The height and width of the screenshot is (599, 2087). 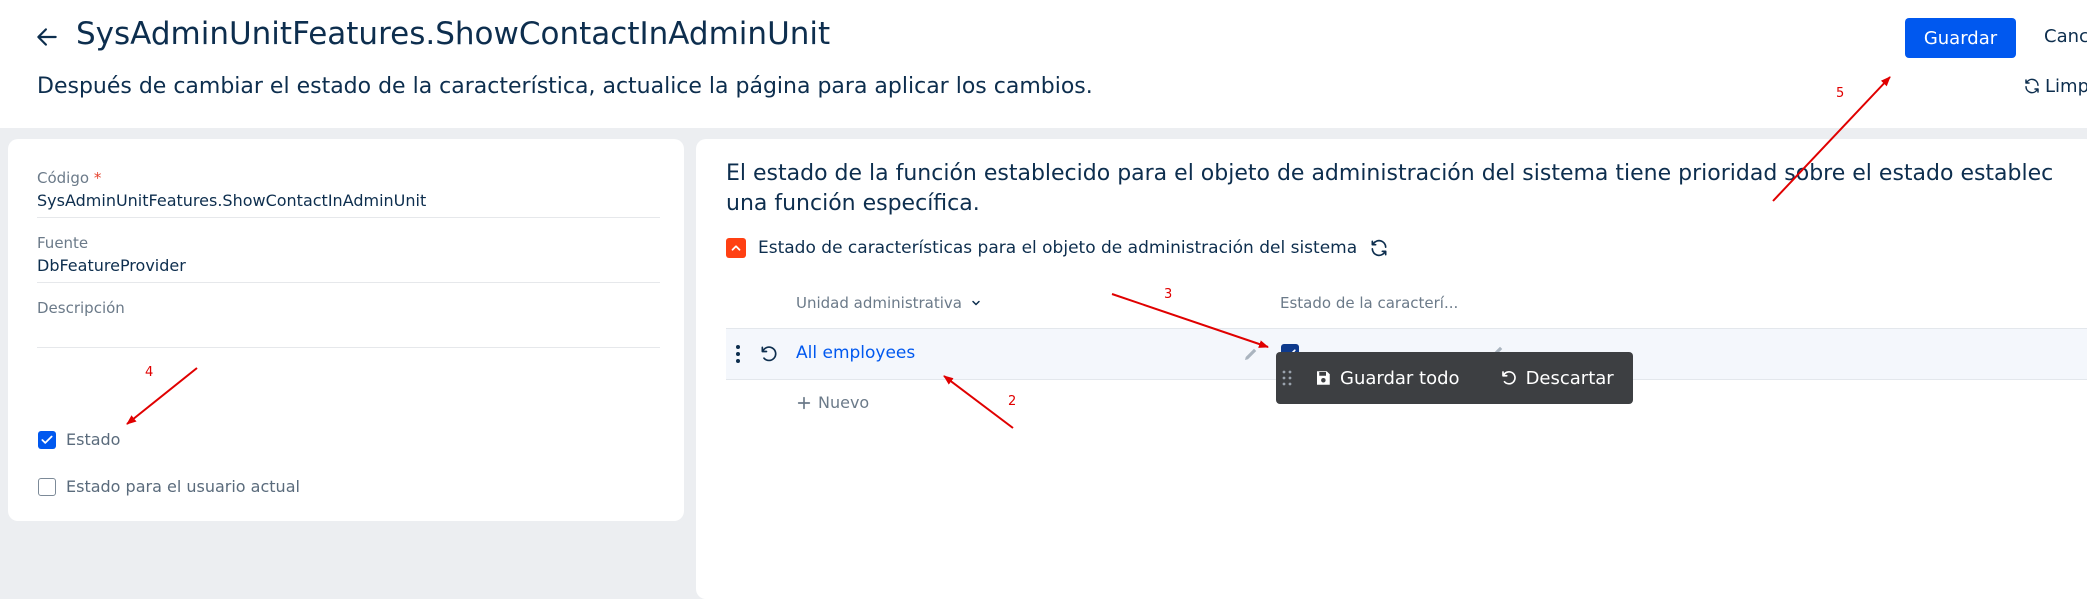 I want to click on row-unit-link: All employees, so click(x=855, y=353).